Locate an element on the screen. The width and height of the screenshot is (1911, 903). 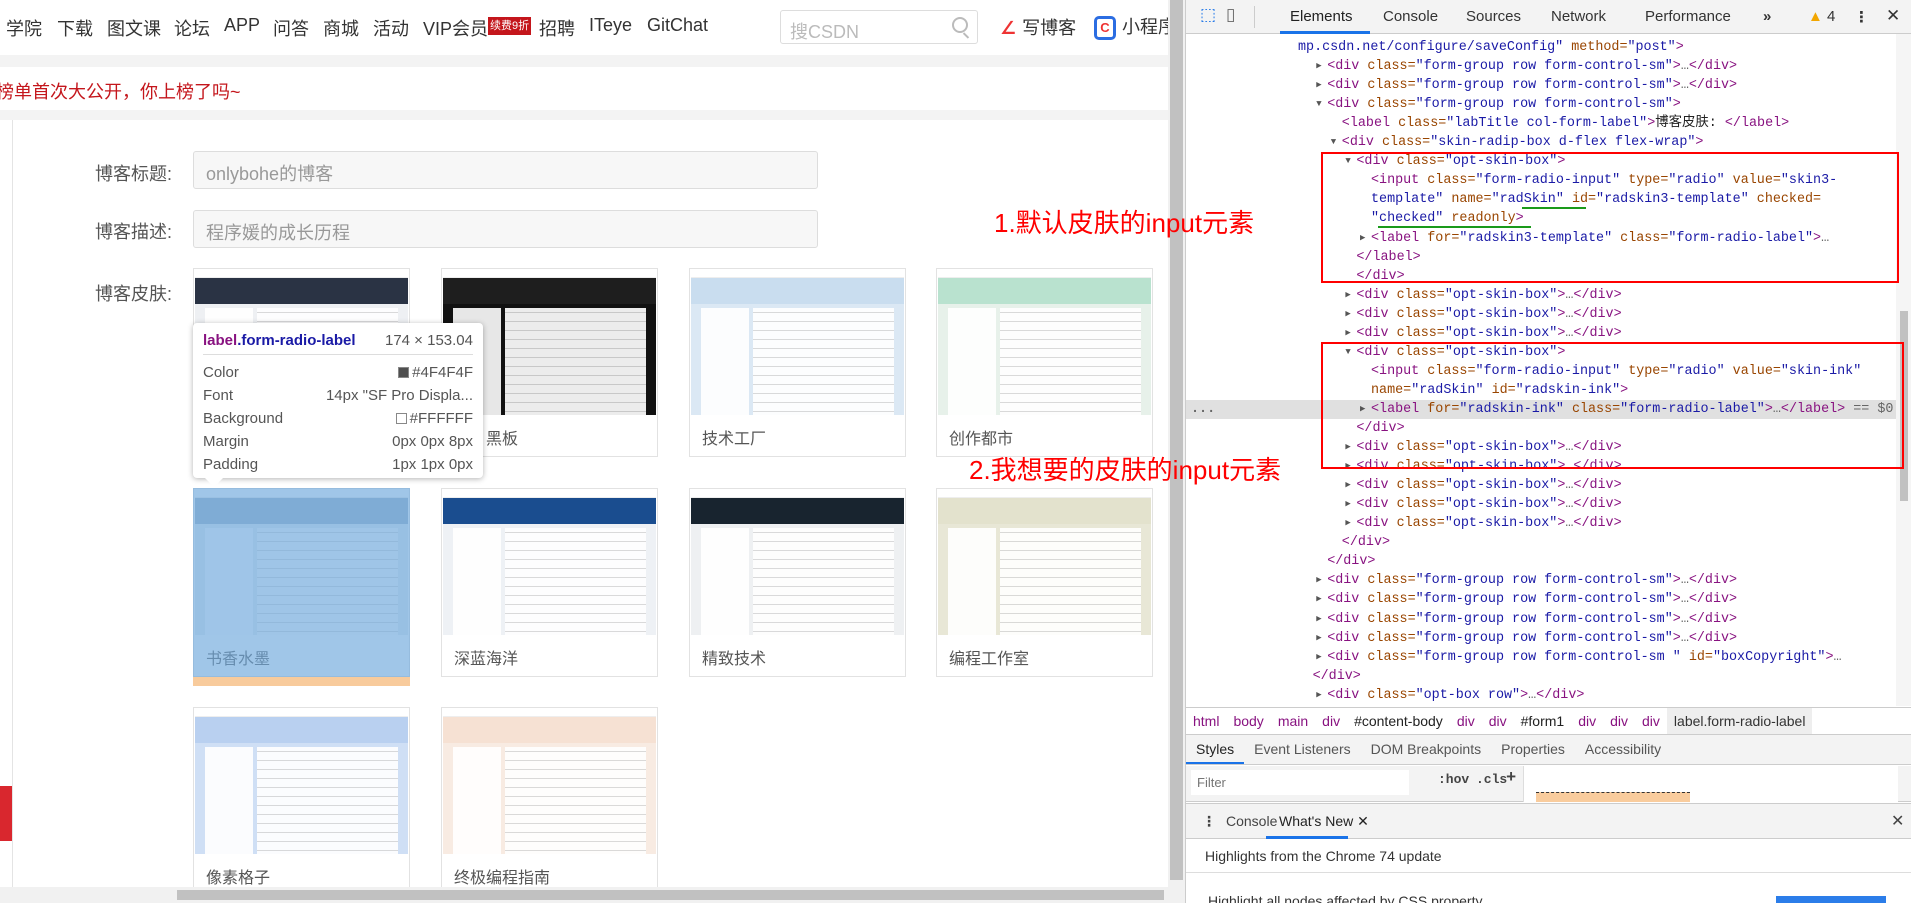
skin-option-card: 编程工作室 is located at coordinates (1044, 582).